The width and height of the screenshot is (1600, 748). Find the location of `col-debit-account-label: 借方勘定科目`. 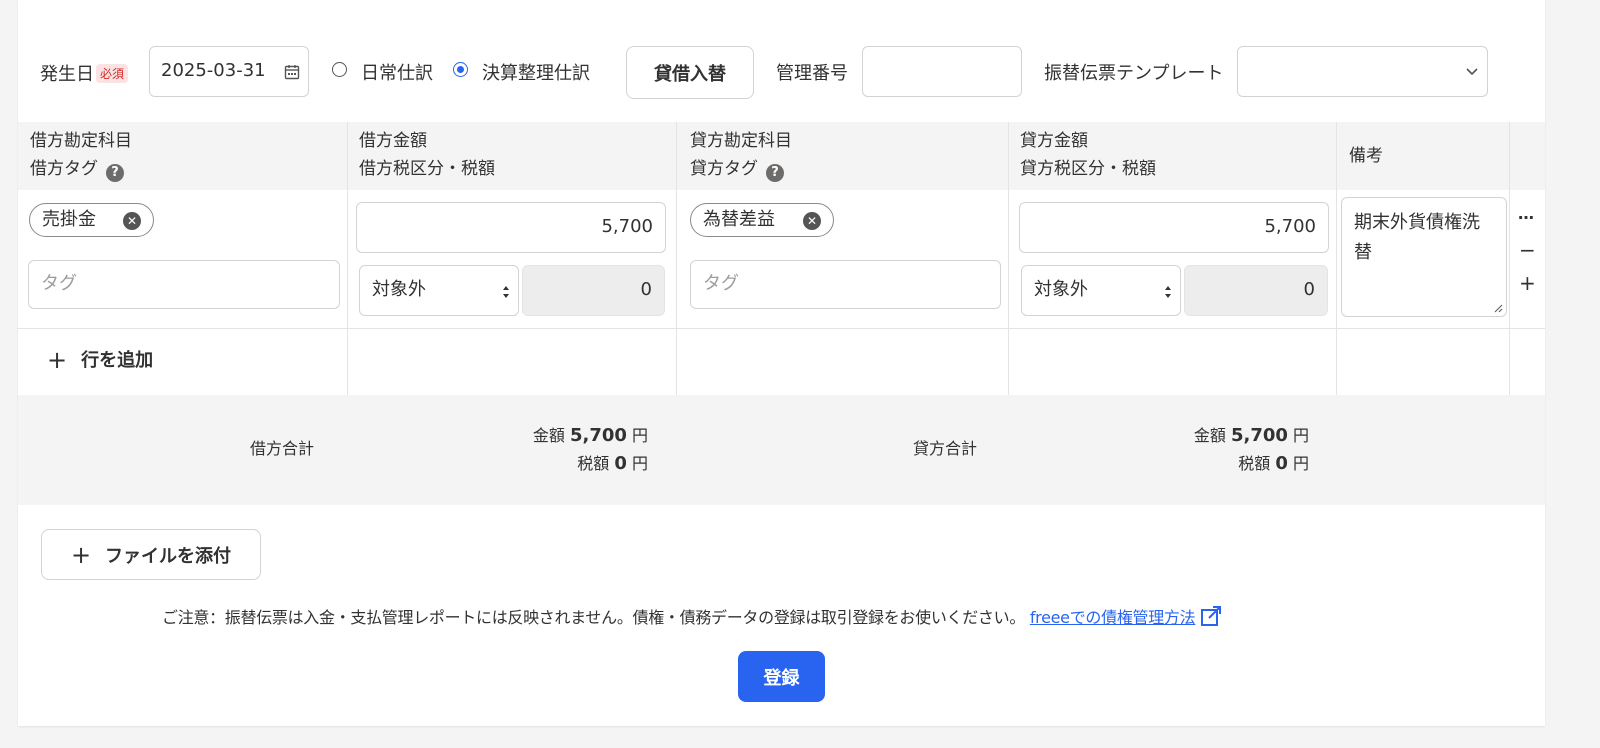

col-debit-account-label: 借方勘定科目 is located at coordinates (81, 141).